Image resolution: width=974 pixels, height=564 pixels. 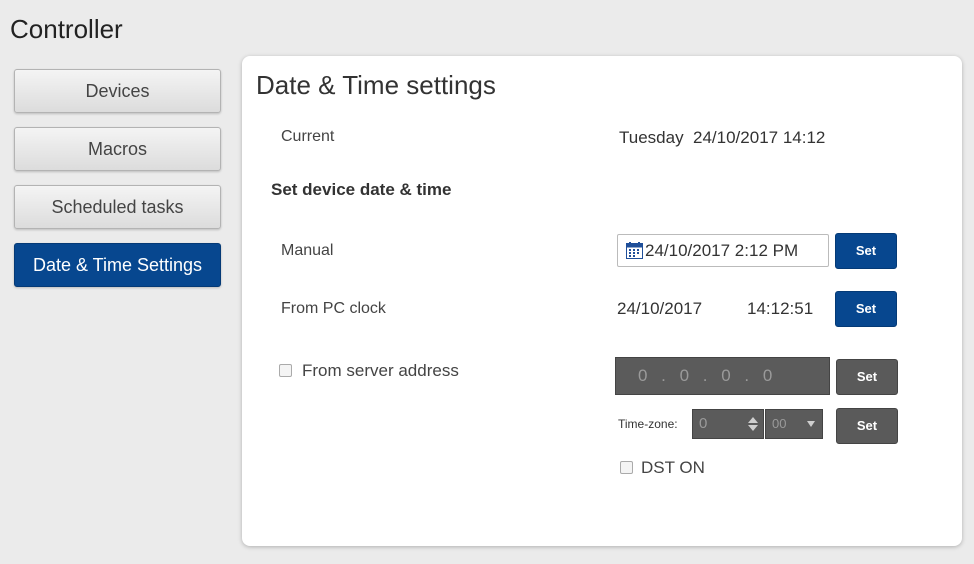 I want to click on nav-devices-button: Devices, so click(x=117, y=91).